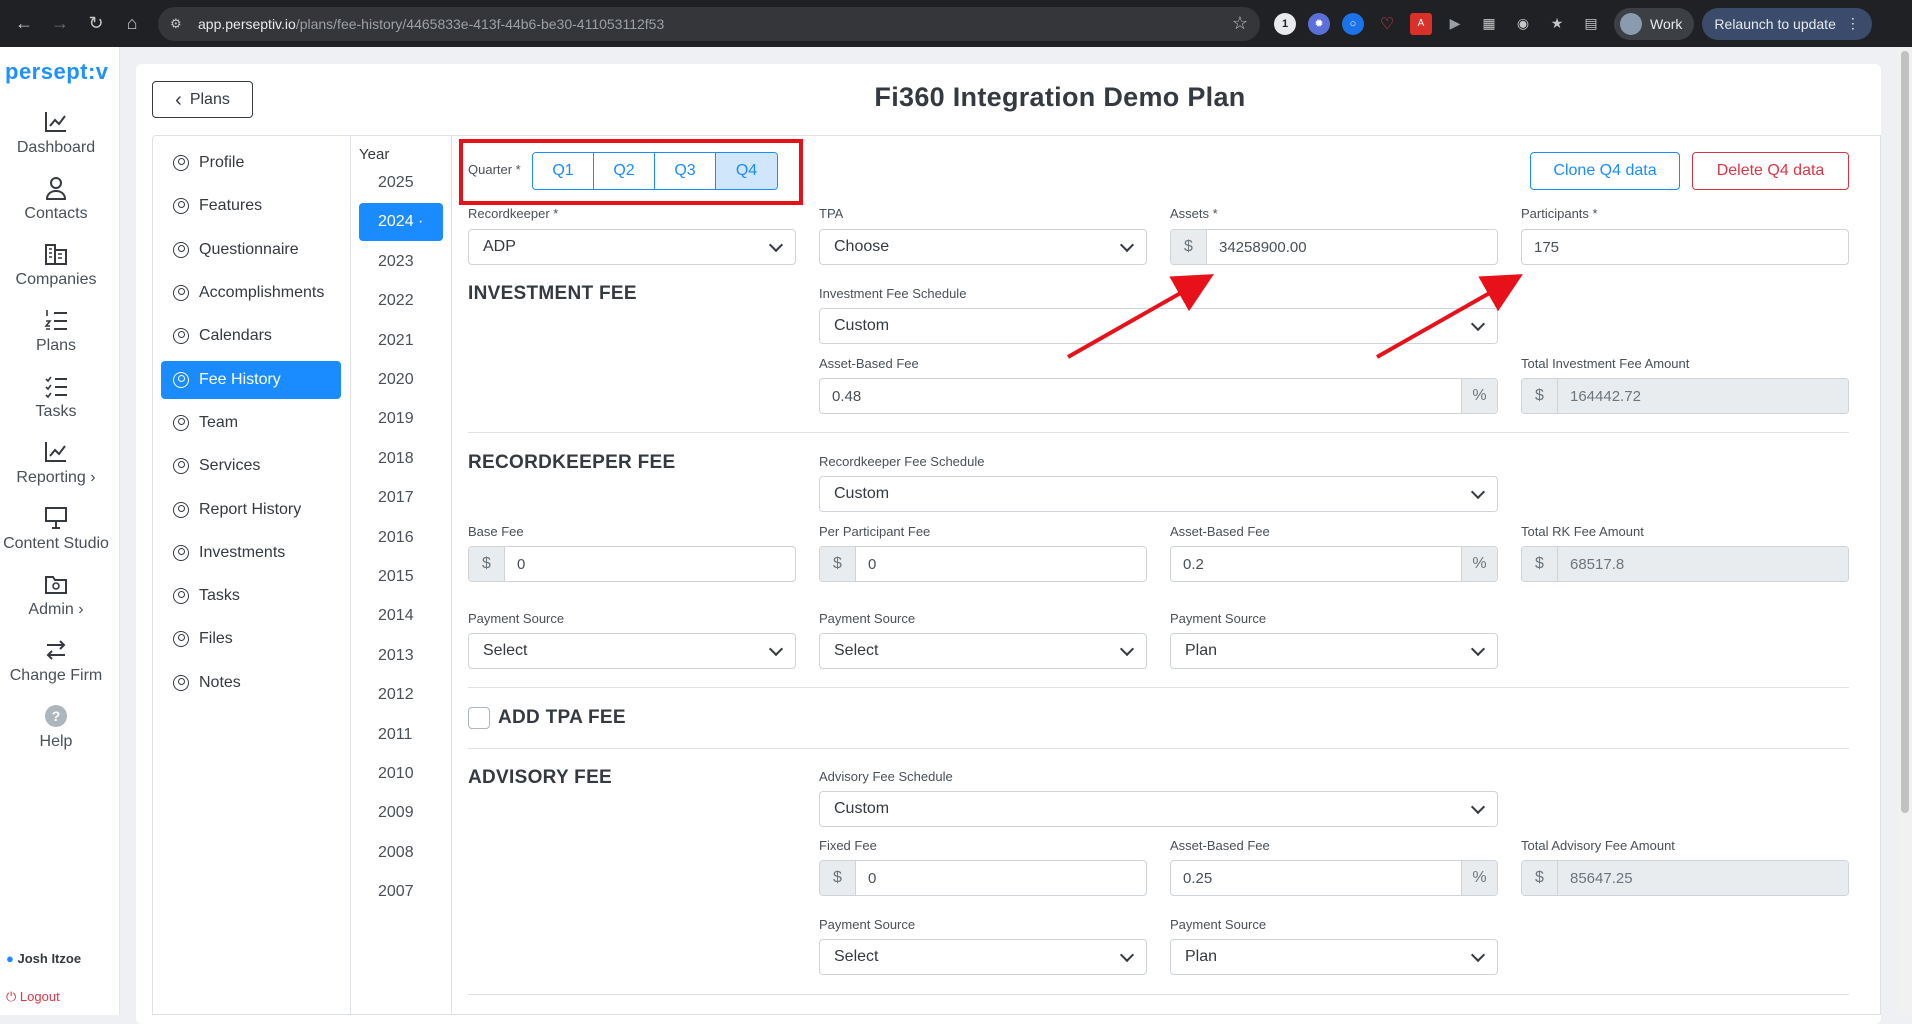  What do you see at coordinates (1295, 316) in the screenshot?
I see `annotation-arrows` at bounding box center [1295, 316].